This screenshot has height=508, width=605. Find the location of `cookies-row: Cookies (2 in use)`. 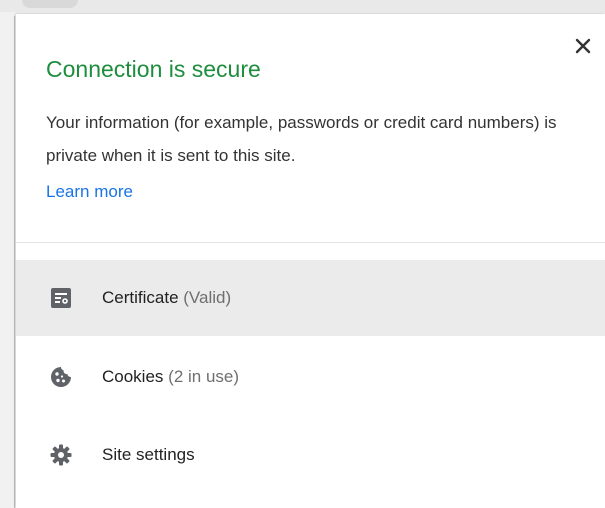

cookies-row: Cookies (2 in use) is located at coordinates (310, 377).